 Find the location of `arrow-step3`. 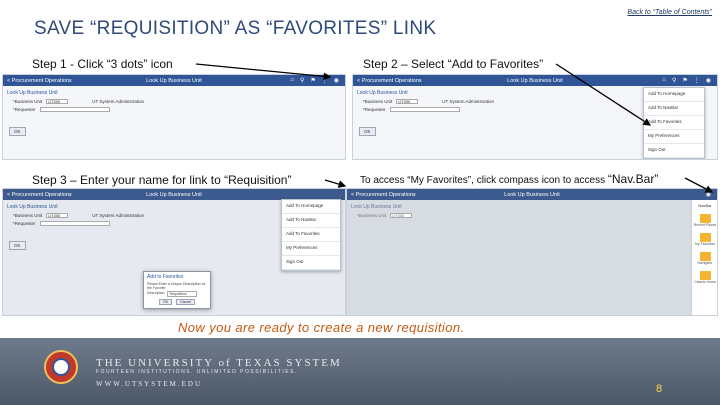

arrow-step3 is located at coordinates (335, 183).